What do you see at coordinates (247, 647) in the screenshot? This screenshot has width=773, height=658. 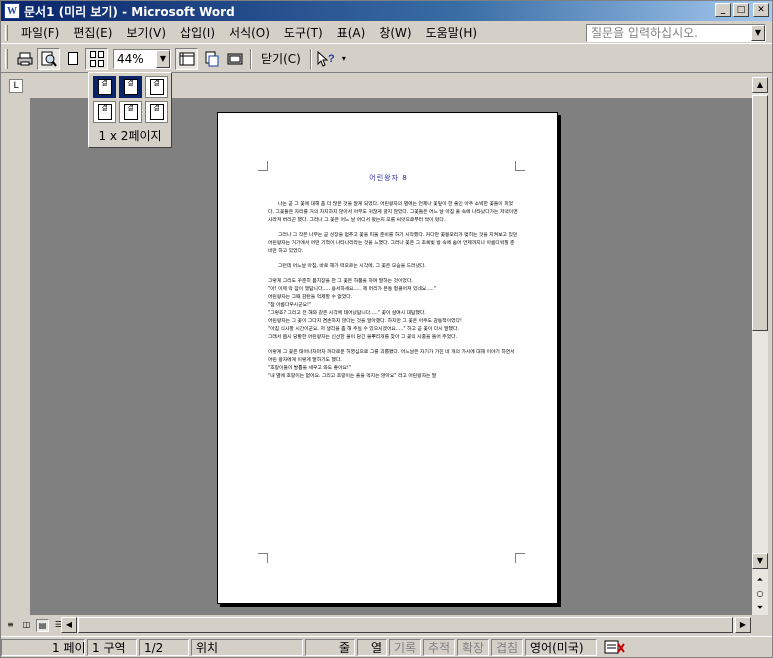 I see `status-position: 위치` at bounding box center [247, 647].